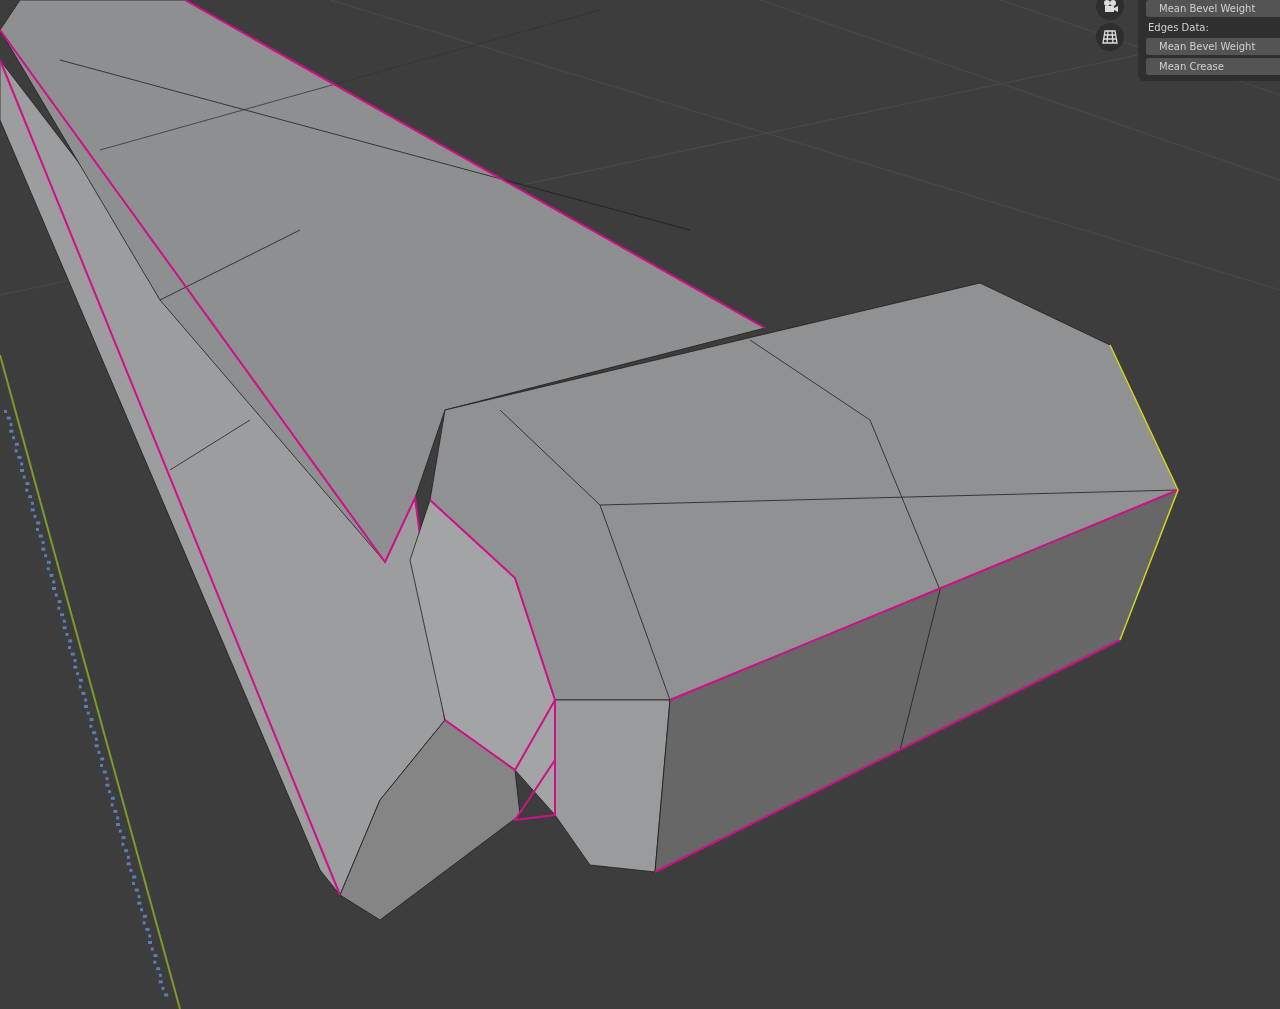 The image size is (1280, 1009). What do you see at coordinates (1110, 6) in the screenshot?
I see `camera-icon` at bounding box center [1110, 6].